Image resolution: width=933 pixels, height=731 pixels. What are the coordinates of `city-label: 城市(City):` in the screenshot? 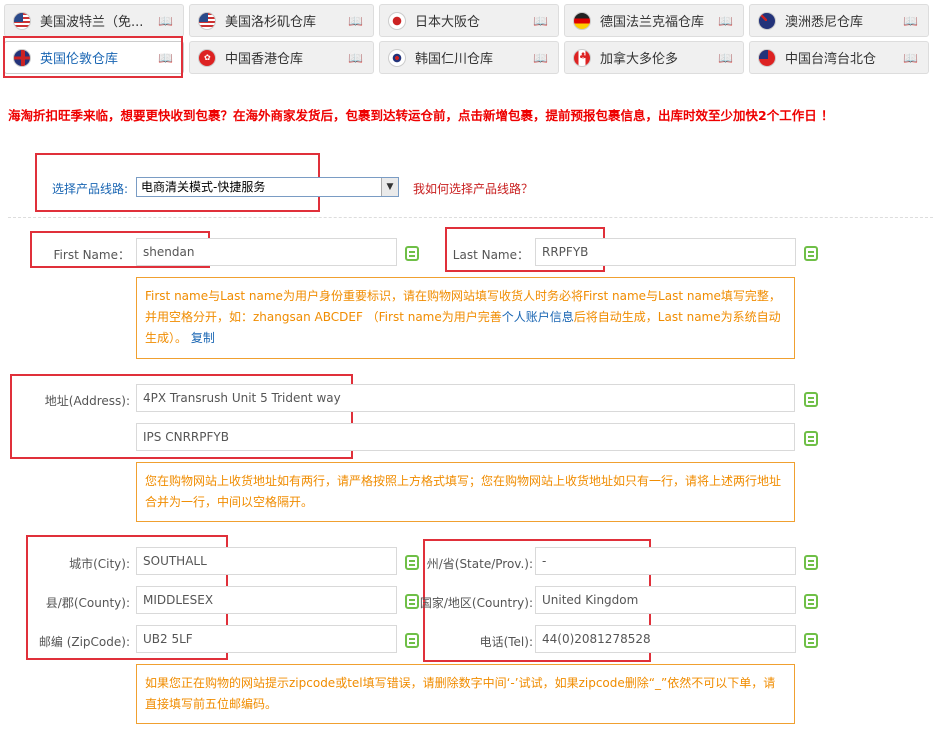 It's located at (99, 564).